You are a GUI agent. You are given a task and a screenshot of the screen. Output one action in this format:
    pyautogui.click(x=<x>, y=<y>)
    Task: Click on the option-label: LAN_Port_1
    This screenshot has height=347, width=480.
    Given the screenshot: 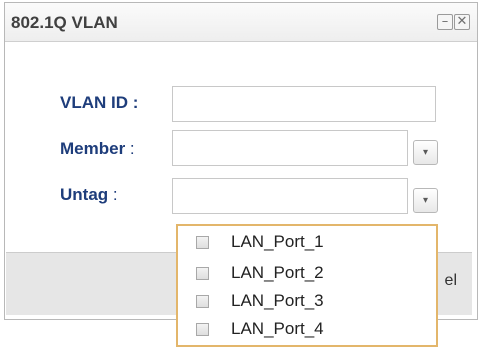 What is the action you would take?
    pyautogui.click(x=277, y=241)
    